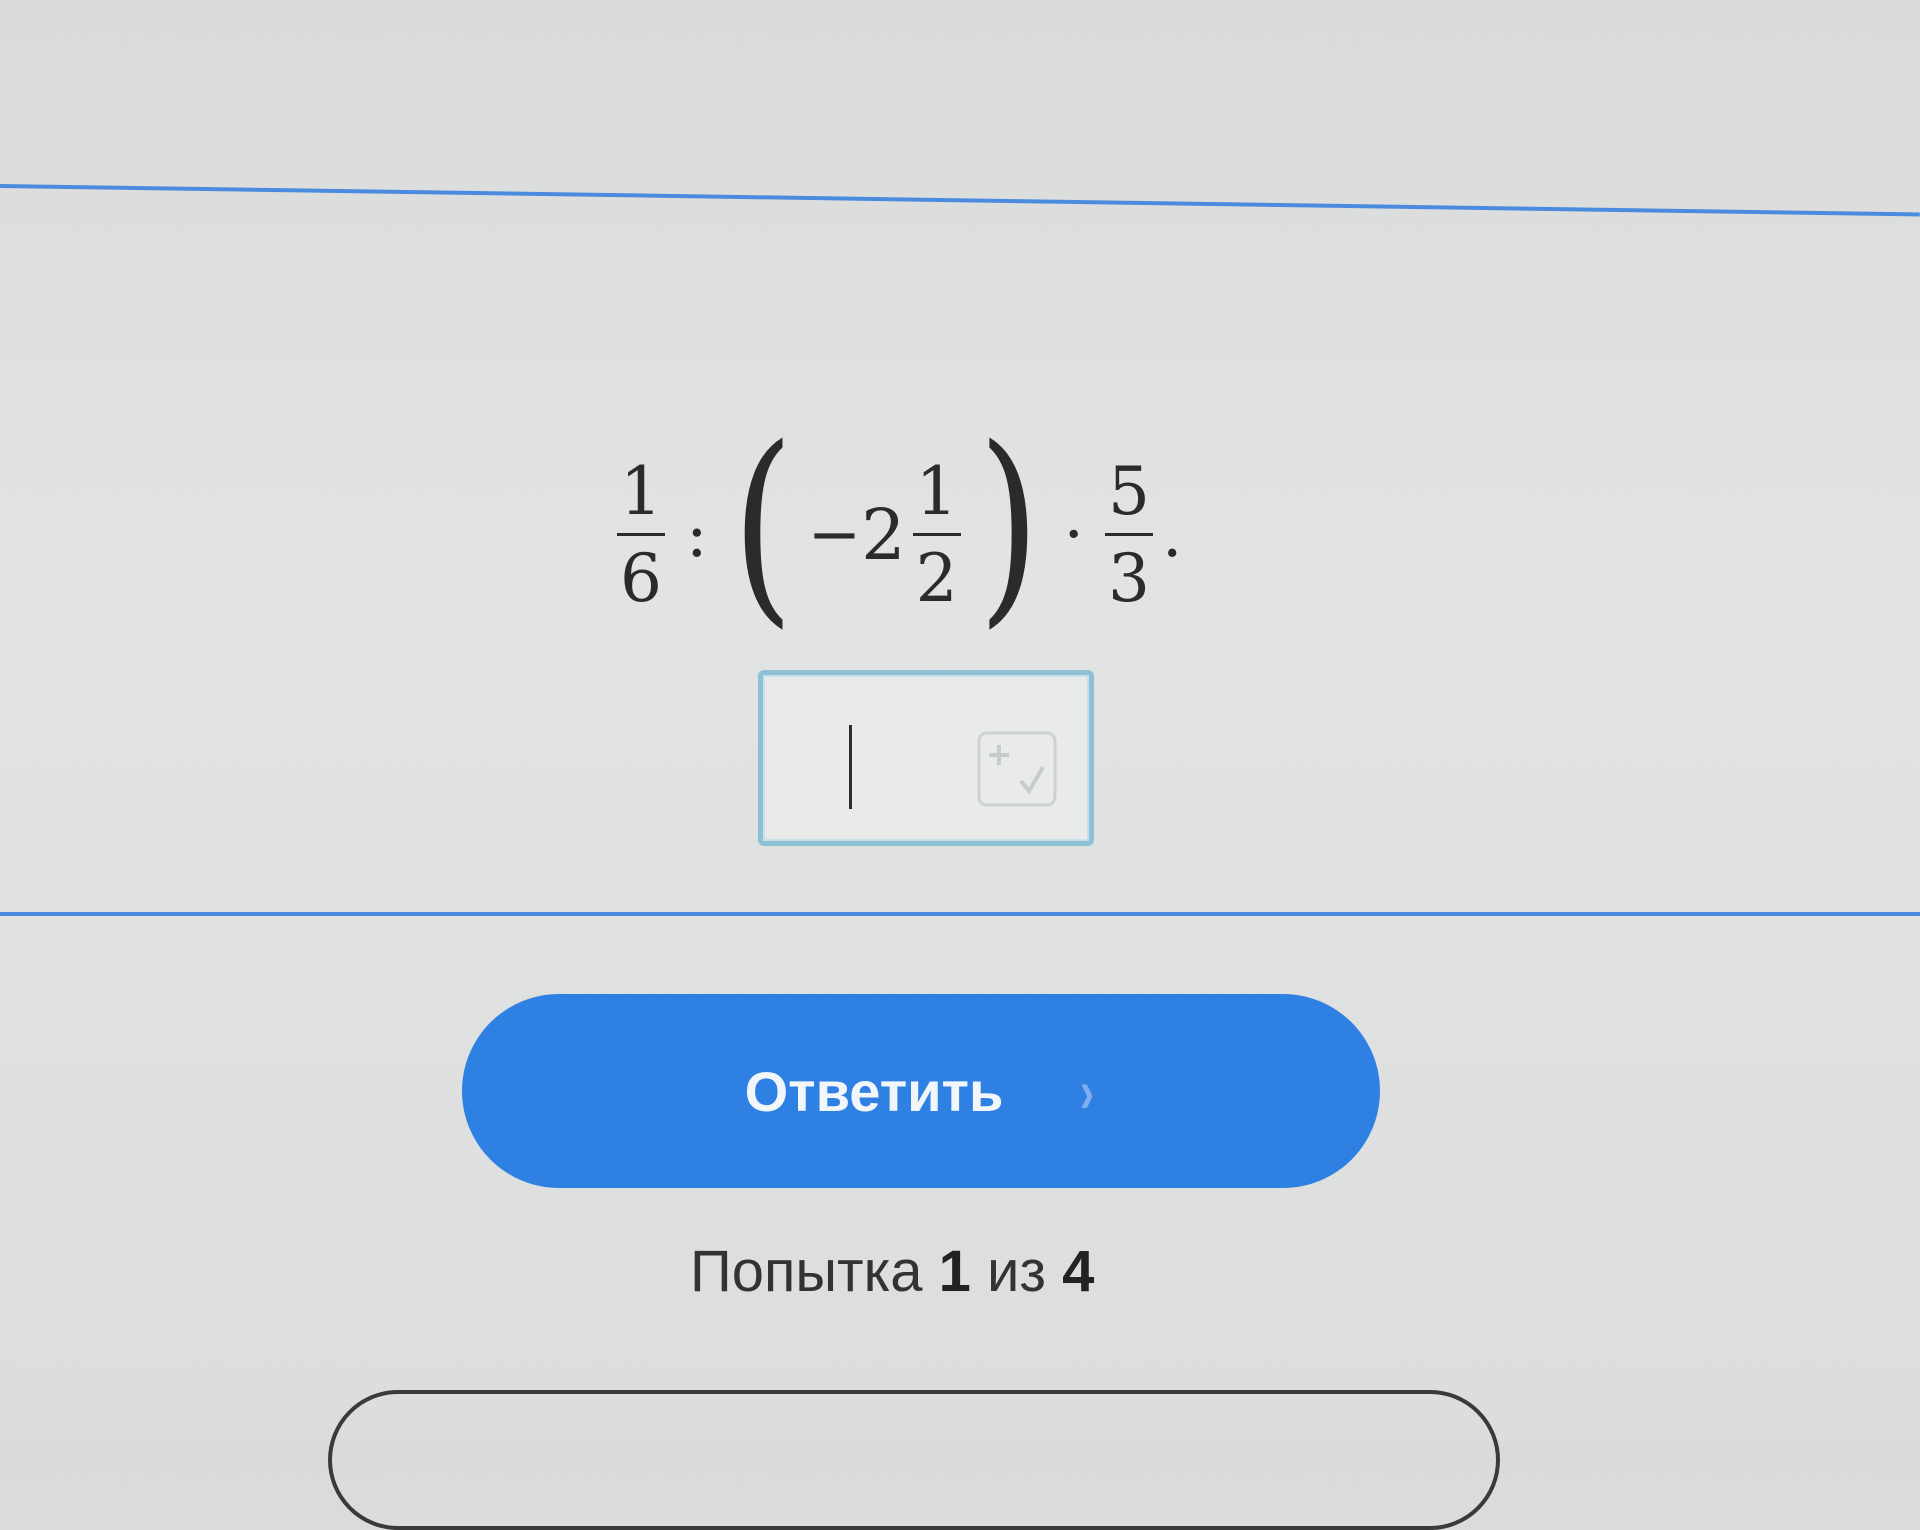 This screenshot has height=1530, width=1920. I want to click on plus-minus-keypad-icon, so click(1017, 769).